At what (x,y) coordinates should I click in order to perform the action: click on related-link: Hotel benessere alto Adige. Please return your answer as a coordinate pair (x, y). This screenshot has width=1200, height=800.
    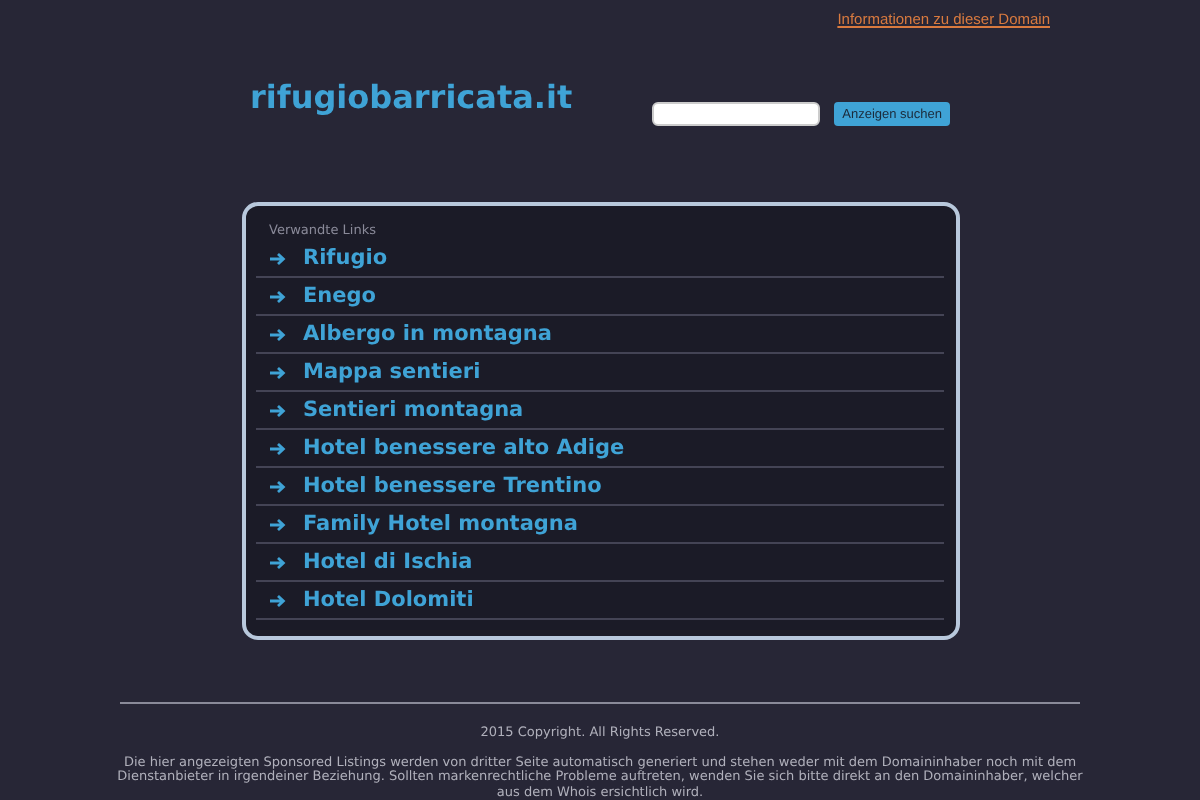
    Looking at the image, I should click on (599, 449).